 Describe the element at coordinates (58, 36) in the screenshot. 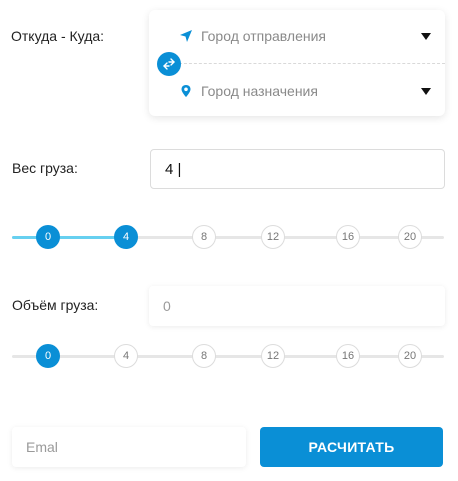

I see `route-label: Откуда - Куда:` at that location.